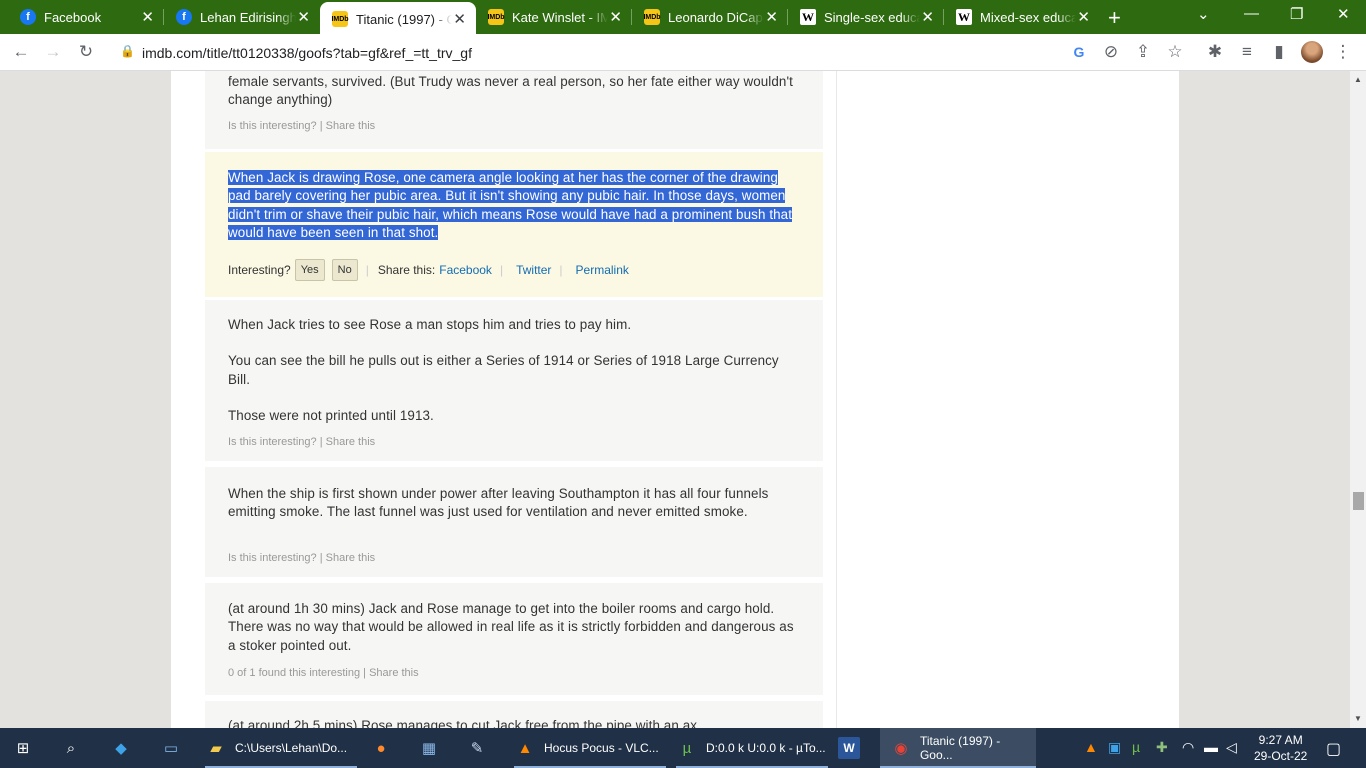 The image size is (1366, 768). Describe the element at coordinates (1079, 52) in the screenshot. I see `google-icon: G` at that location.